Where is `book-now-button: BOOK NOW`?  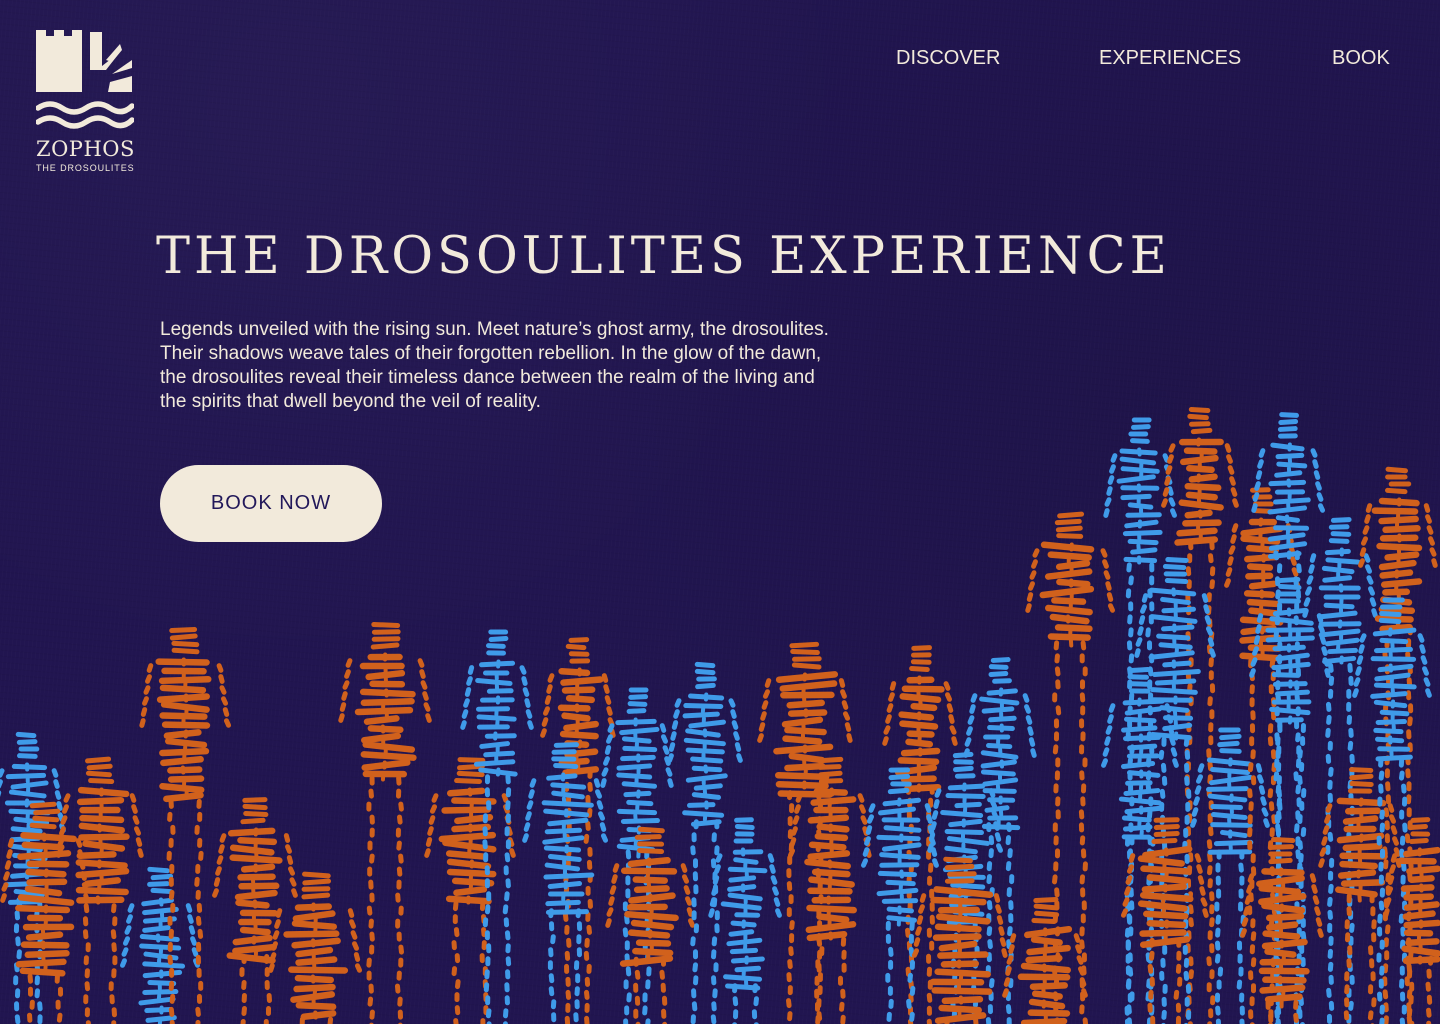
book-now-button: BOOK NOW is located at coordinates (271, 503).